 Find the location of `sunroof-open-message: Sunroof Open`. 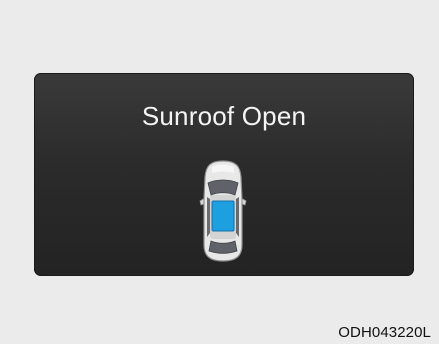

sunroof-open-message: Sunroof Open is located at coordinates (224, 116).